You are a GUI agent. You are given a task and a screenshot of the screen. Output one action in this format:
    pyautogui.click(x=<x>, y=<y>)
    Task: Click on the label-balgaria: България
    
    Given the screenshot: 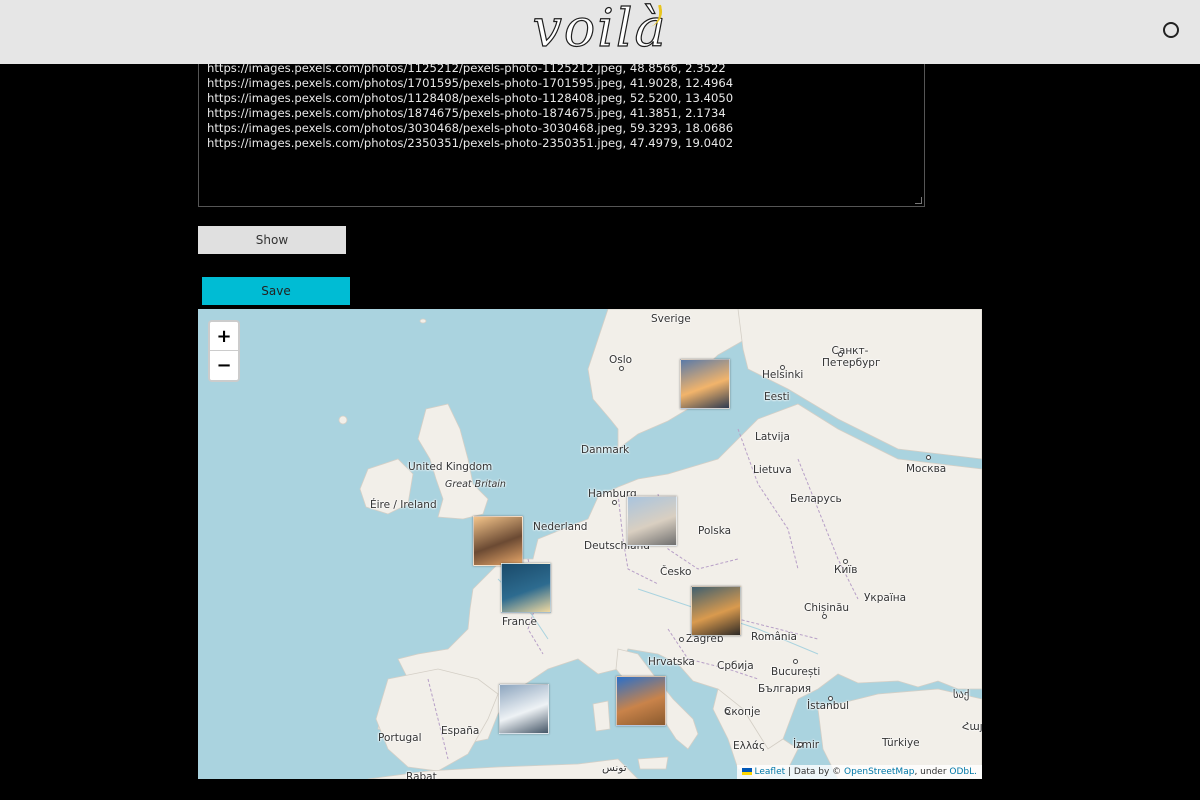 What is the action you would take?
    pyautogui.click(x=785, y=689)
    